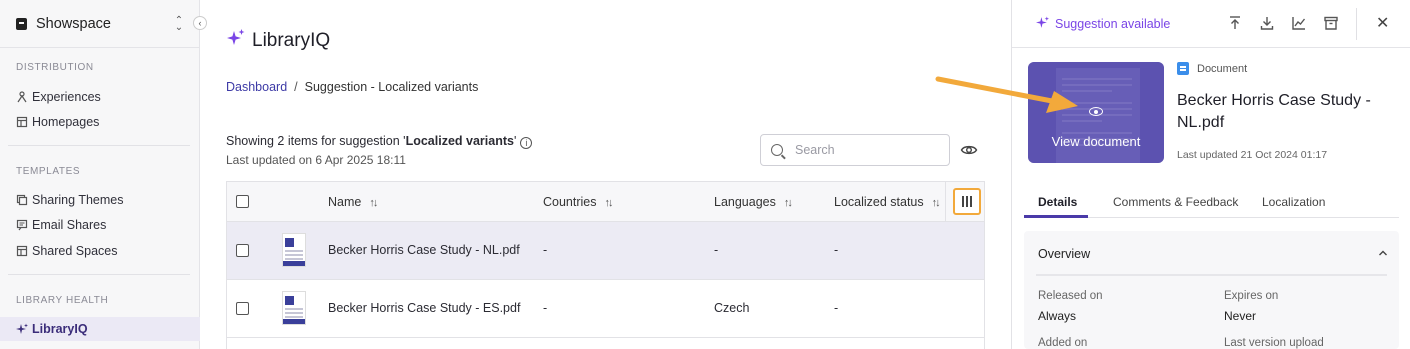 The width and height of the screenshot is (1410, 349). Describe the element at coordinates (1274, 343) in the screenshot. I see `field-label-last-version-upload: Last version upload` at that location.